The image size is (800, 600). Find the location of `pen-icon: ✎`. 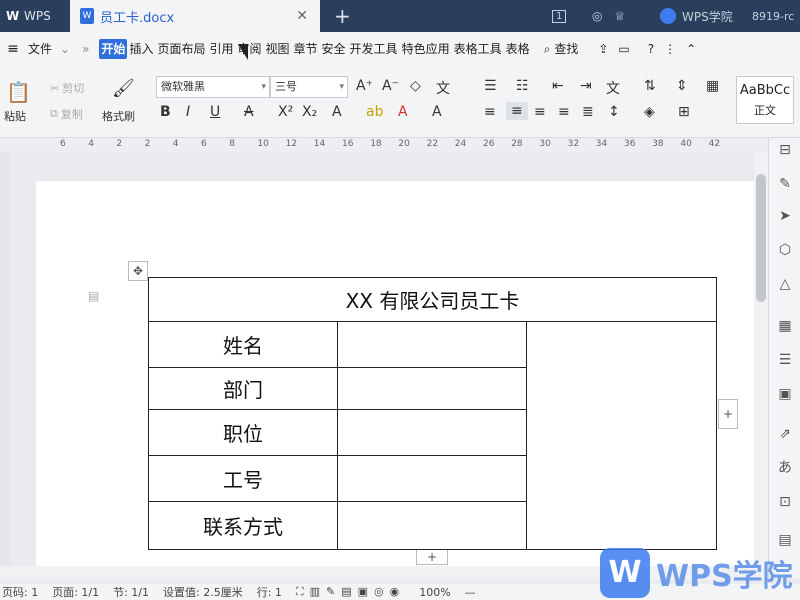

pen-icon: ✎ is located at coordinates (785, 184).